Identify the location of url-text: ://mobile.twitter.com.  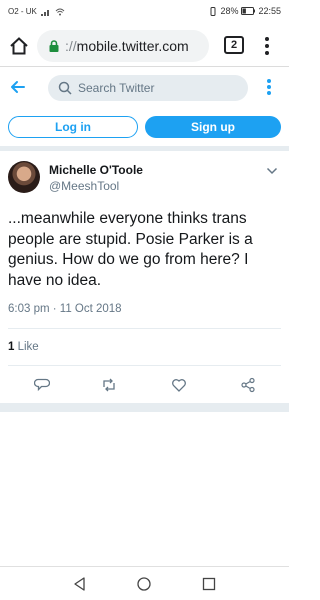
(127, 46).